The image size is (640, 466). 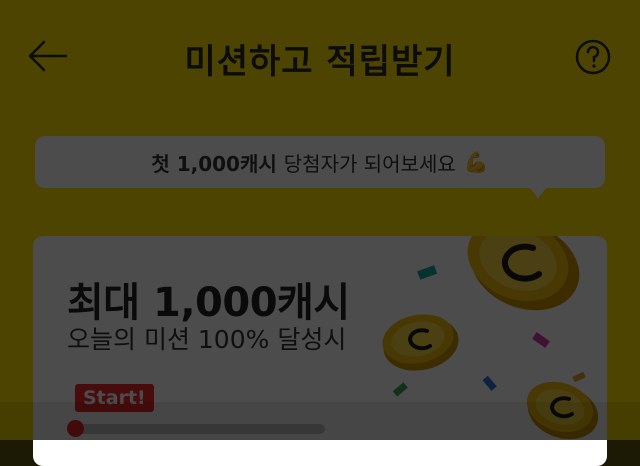 I want to click on start-badge: Start!, so click(x=114, y=398).